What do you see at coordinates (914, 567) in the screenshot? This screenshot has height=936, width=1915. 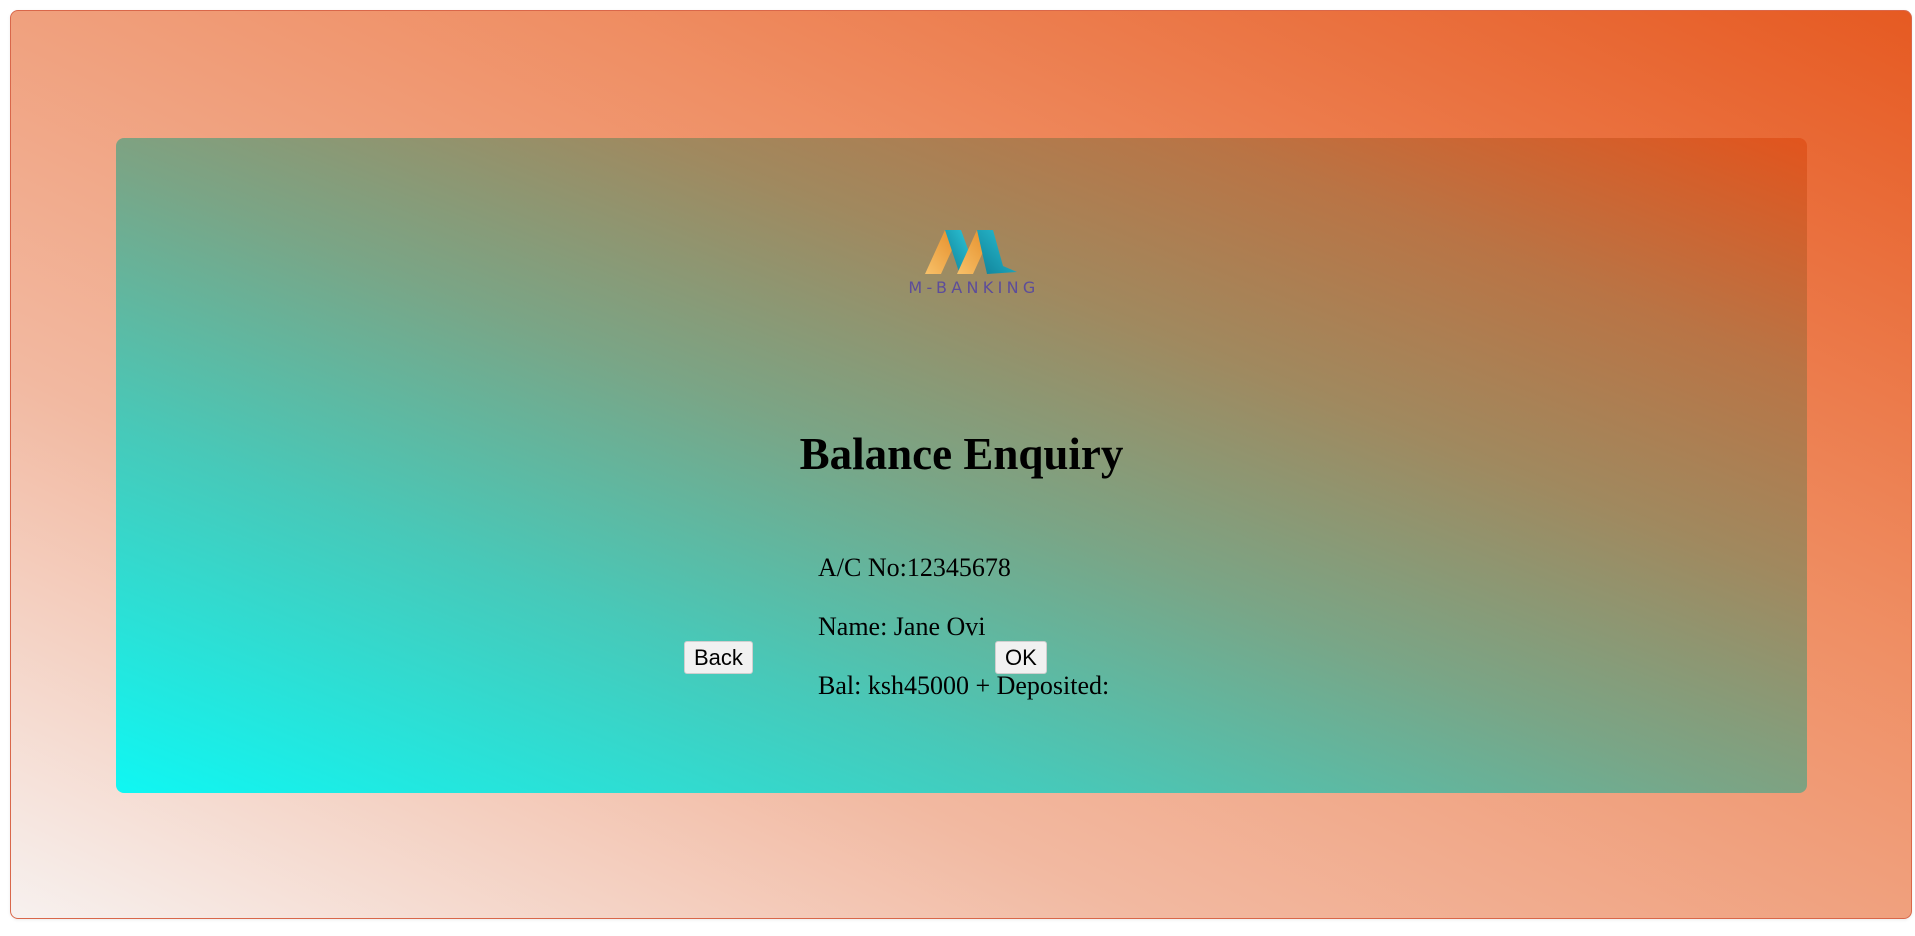 I see `account-number: A/C No:12345678` at bounding box center [914, 567].